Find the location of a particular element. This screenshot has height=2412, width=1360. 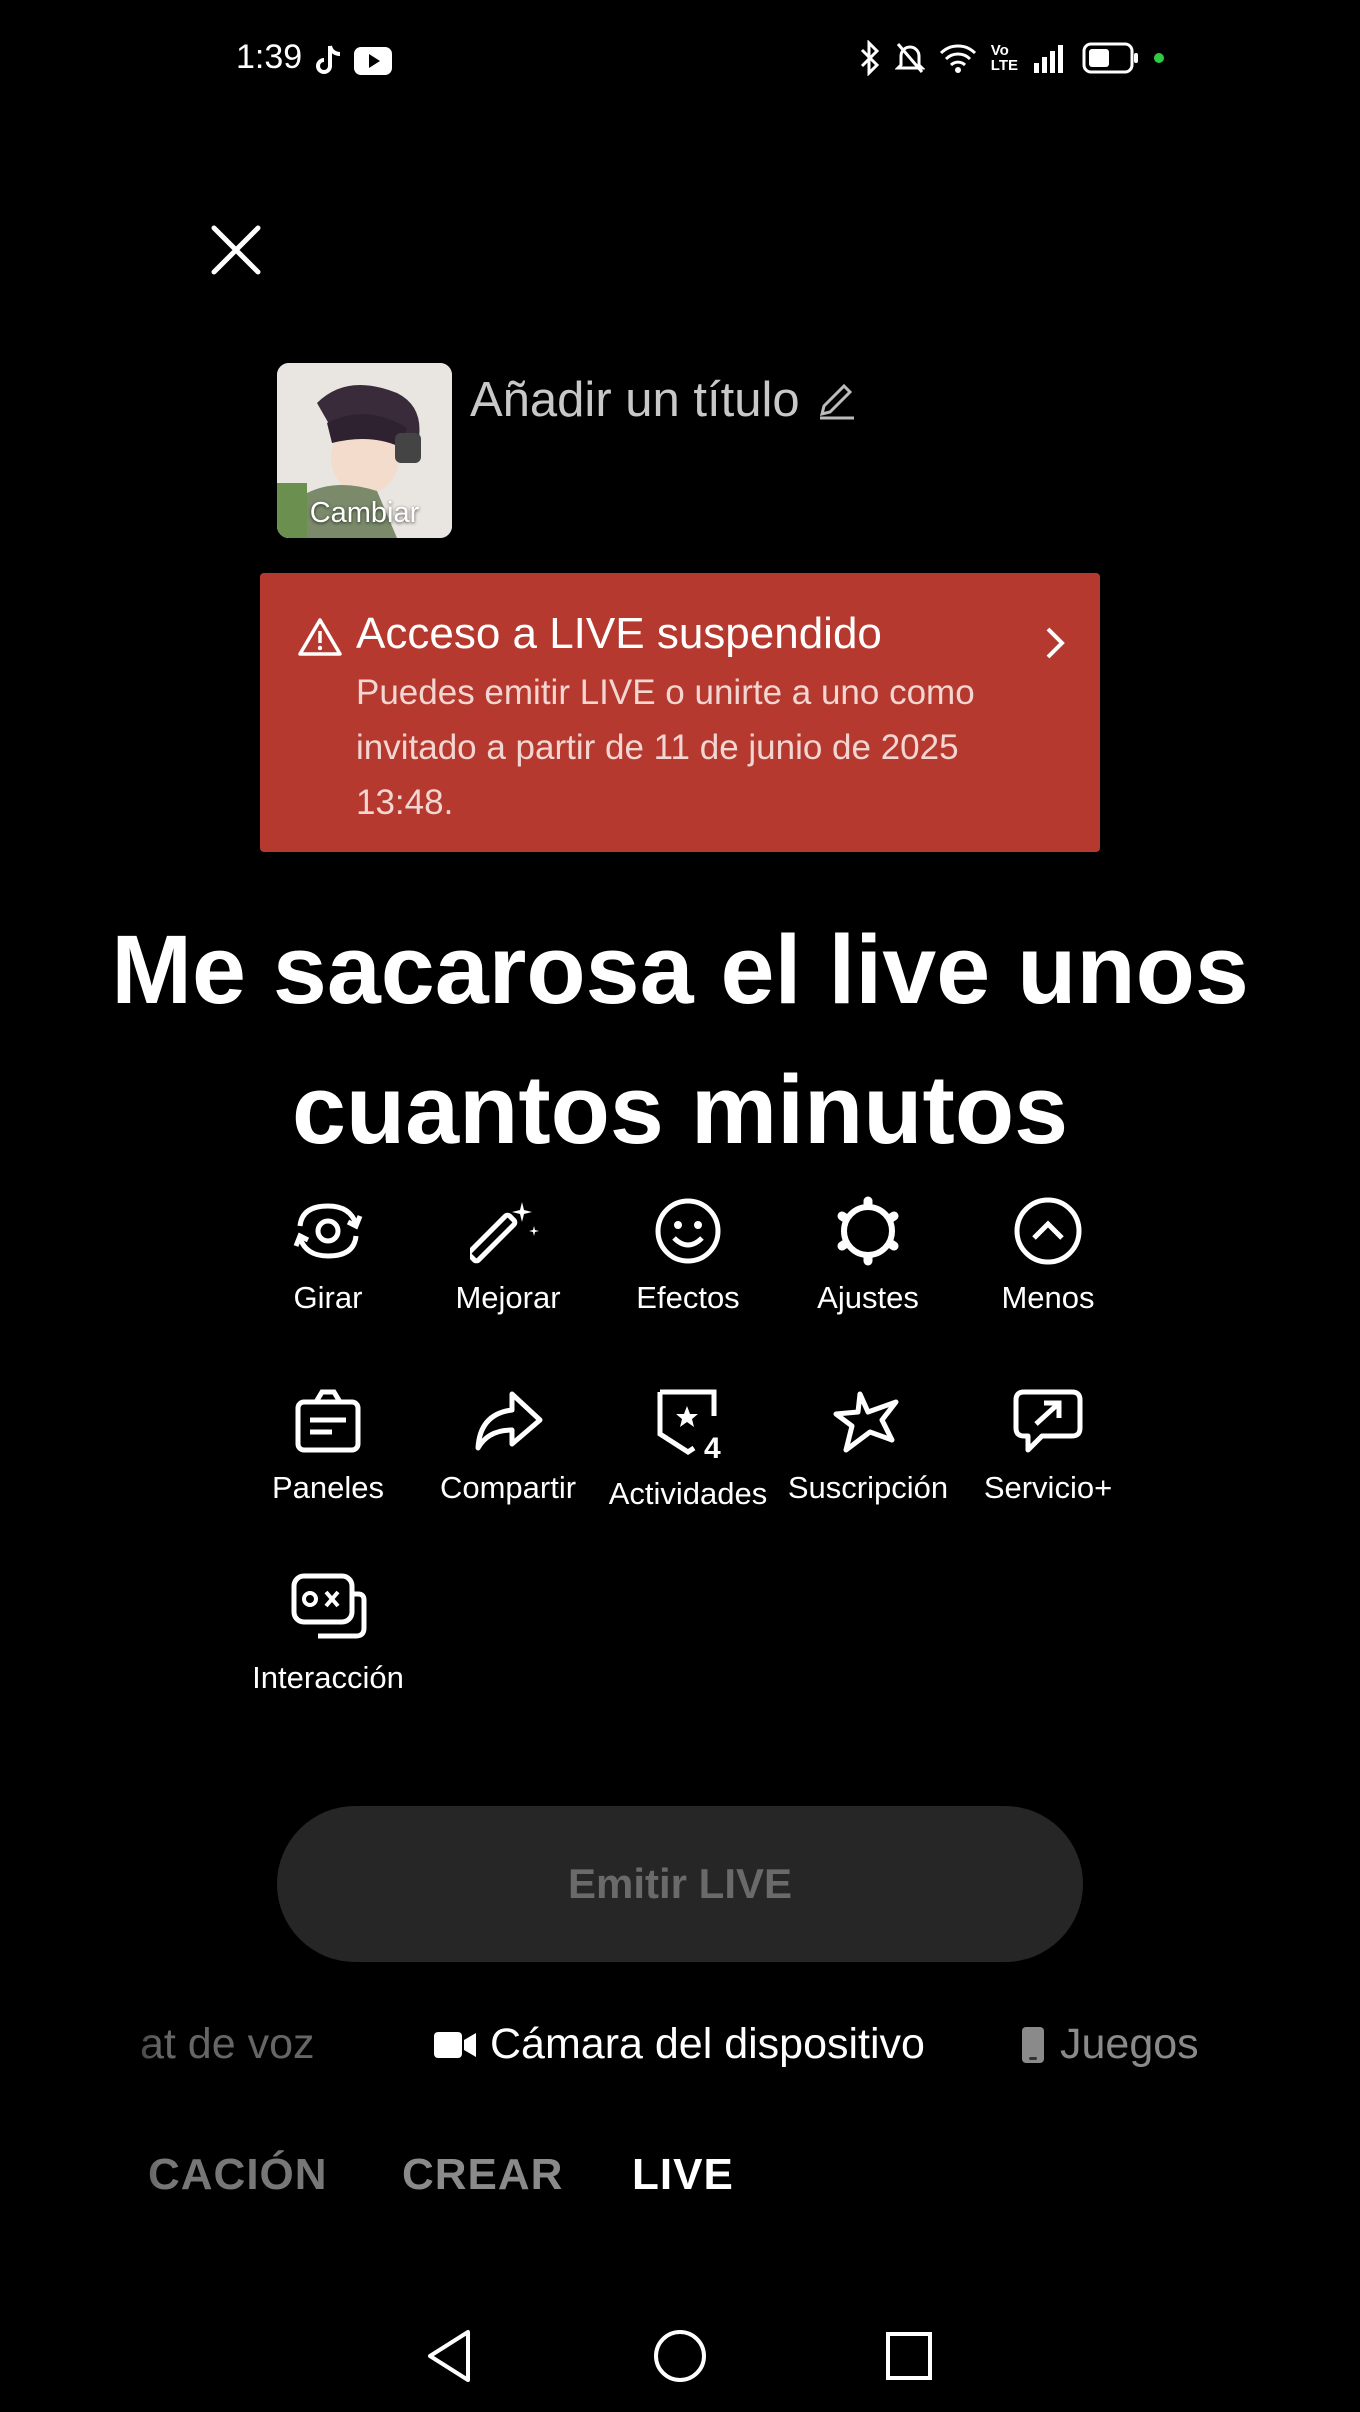

avatar-change-label: Cambiar is located at coordinates (364, 513).